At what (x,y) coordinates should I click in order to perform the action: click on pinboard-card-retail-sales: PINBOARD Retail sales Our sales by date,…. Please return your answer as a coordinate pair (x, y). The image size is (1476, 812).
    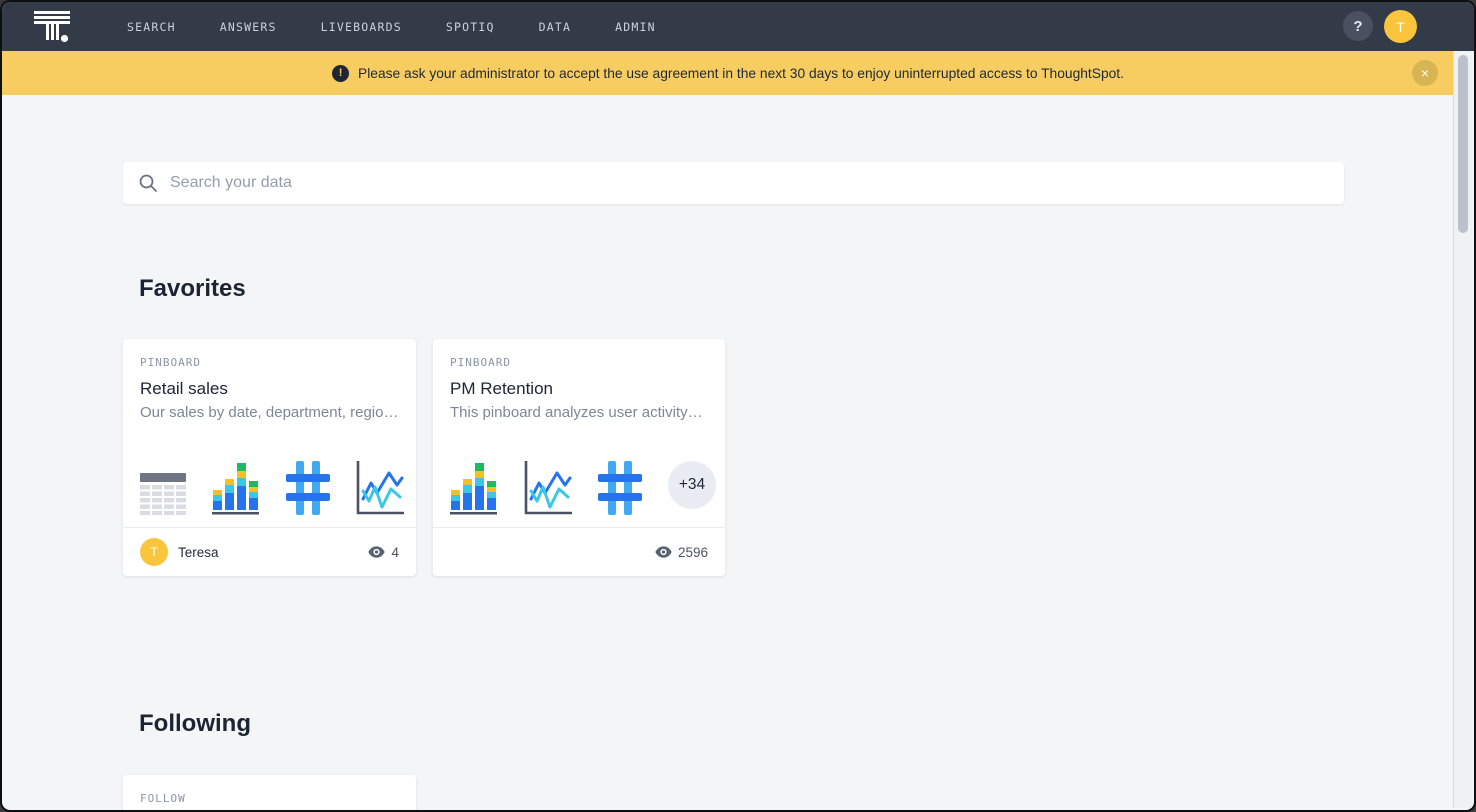
    Looking at the image, I should click on (269, 457).